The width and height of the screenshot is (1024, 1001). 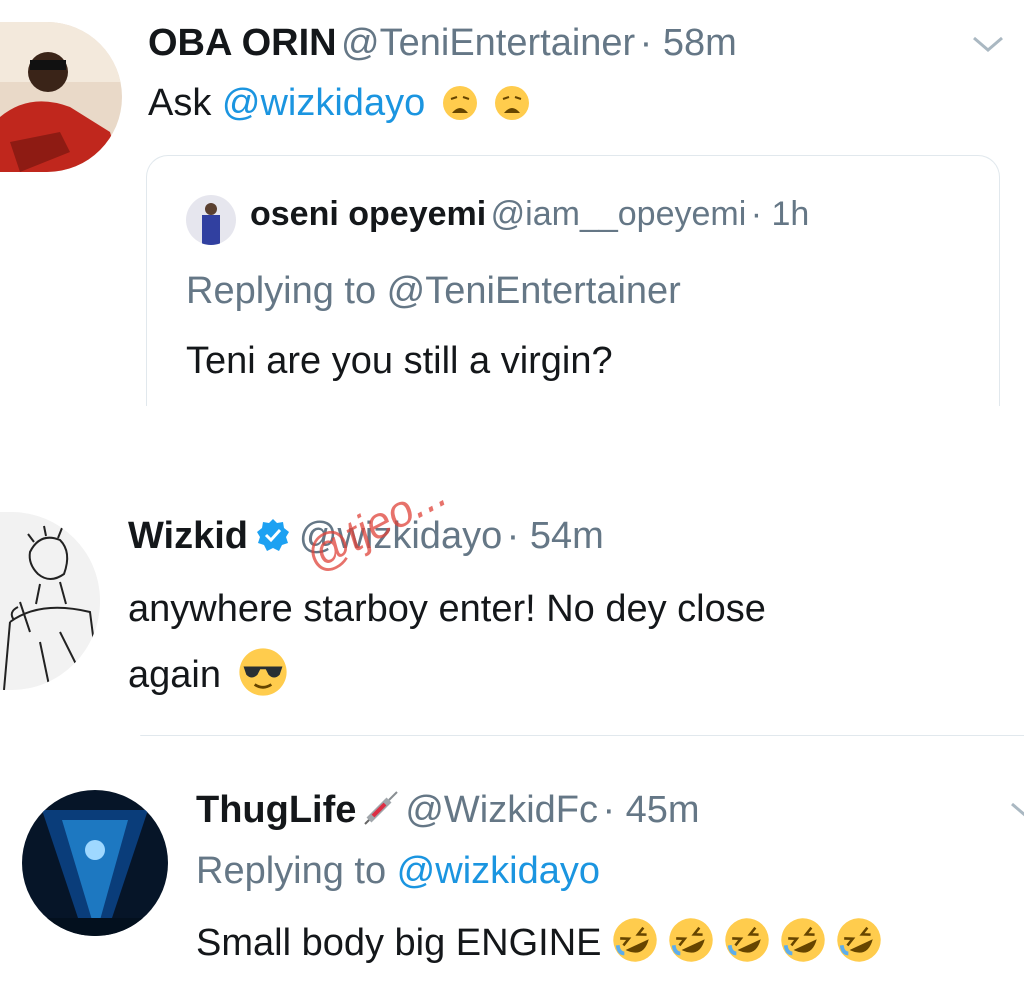 I want to click on quoted-header: oseni opeyemi @iam__opeyemi · 1h, so click(x=529, y=214).